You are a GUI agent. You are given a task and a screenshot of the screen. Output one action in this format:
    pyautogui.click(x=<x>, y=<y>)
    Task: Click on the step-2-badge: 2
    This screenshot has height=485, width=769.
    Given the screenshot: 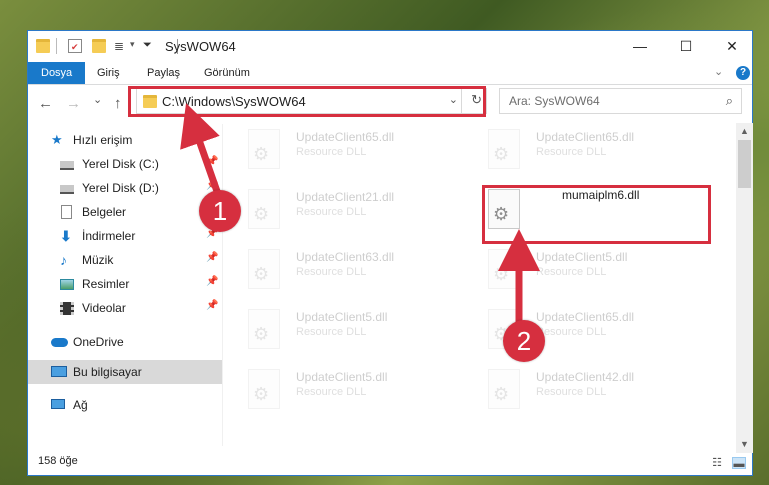 What is the action you would take?
    pyautogui.click(x=524, y=341)
    